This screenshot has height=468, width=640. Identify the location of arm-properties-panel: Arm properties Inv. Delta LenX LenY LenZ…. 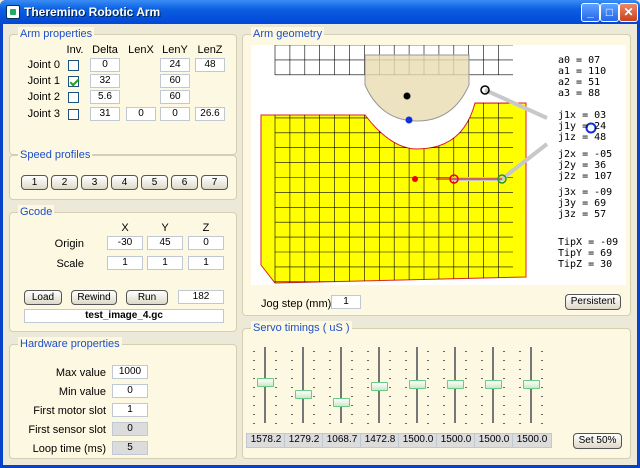
(123, 91).